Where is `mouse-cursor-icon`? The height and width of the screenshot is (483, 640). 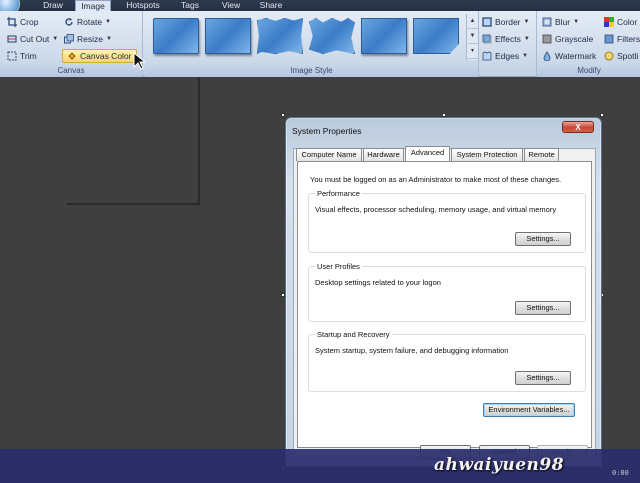
mouse-cursor-icon is located at coordinates (139, 61).